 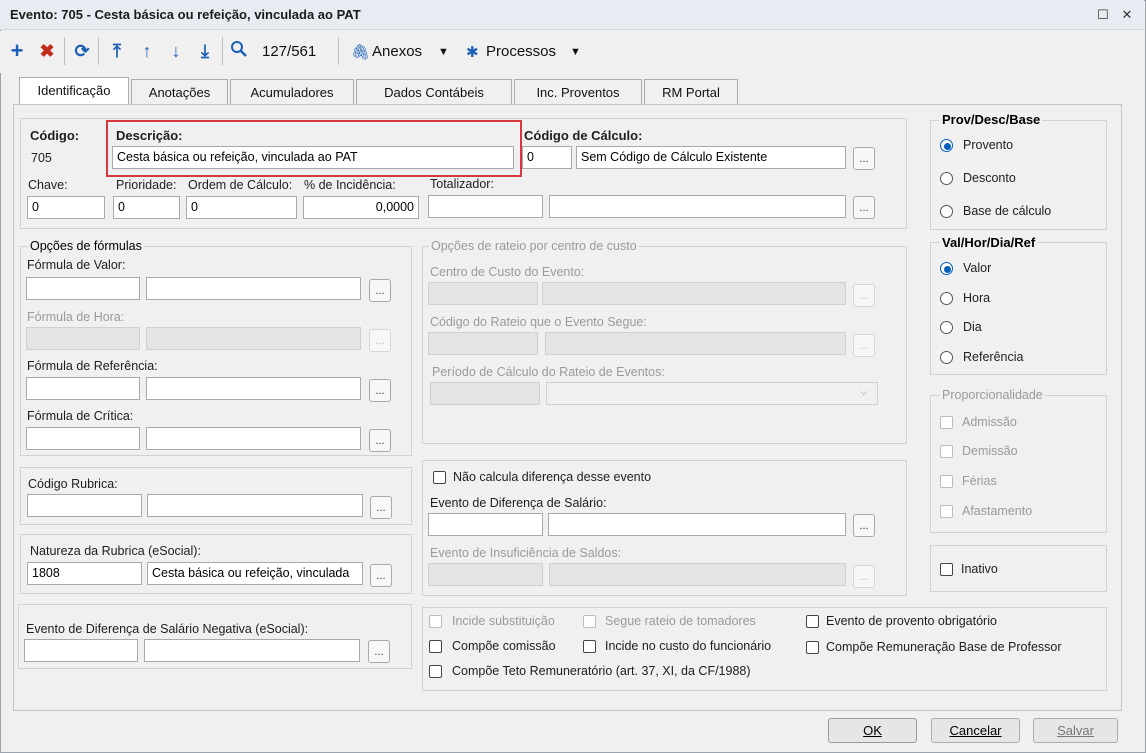 What do you see at coordinates (697, 524) in the screenshot?
I see `evento-dif-desc-field` at bounding box center [697, 524].